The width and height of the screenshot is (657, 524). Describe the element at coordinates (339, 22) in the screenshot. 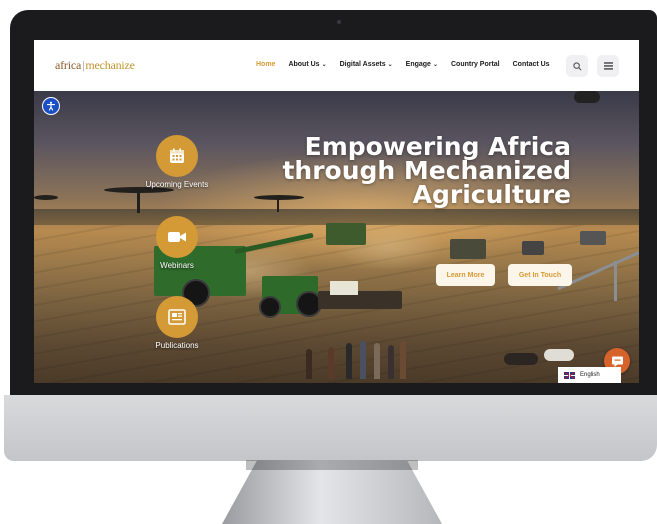

I see `webcam` at that location.